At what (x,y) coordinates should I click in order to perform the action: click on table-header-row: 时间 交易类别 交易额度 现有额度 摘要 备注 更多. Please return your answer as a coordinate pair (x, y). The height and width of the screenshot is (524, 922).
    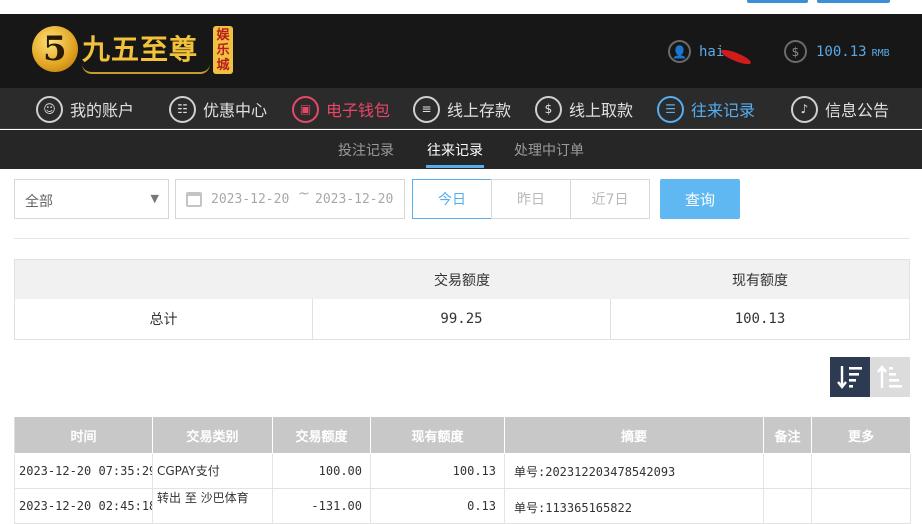
    Looking at the image, I should click on (462, 435).